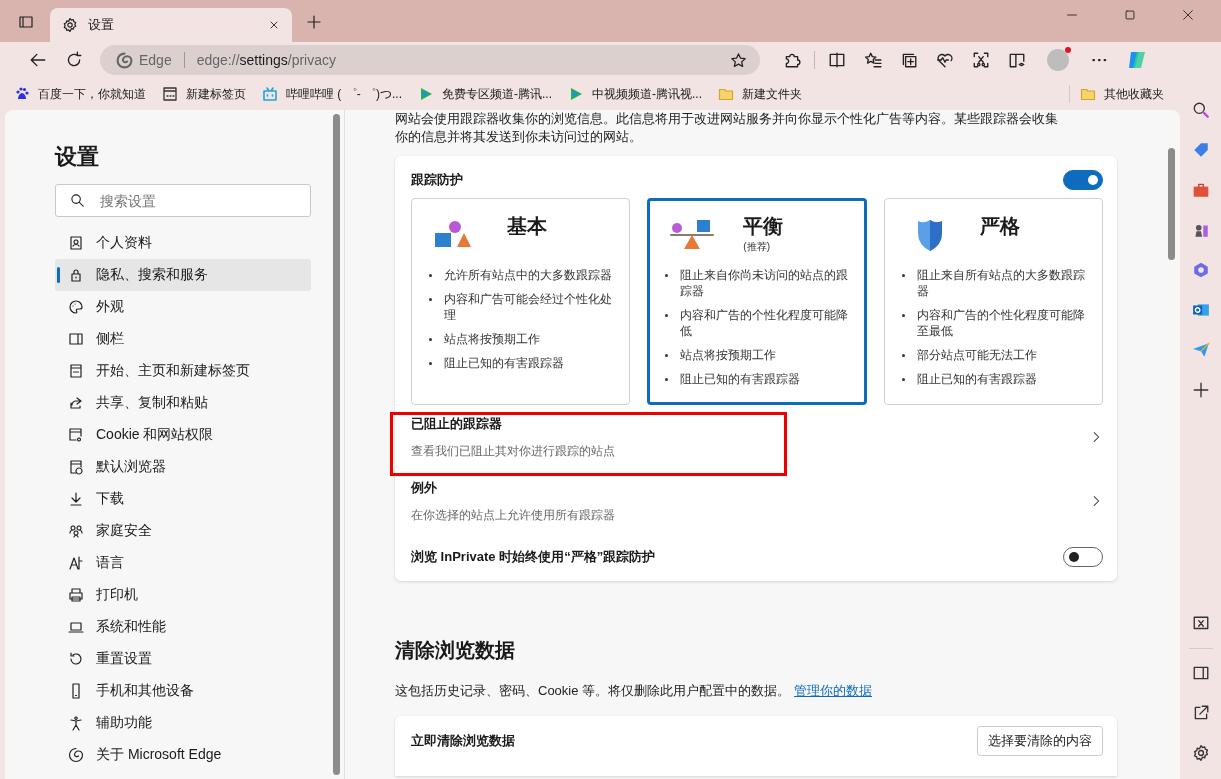  I want to click on link-row: 例外 在你选择的站点上允许使用所有跟踪器, so click(756, 501).